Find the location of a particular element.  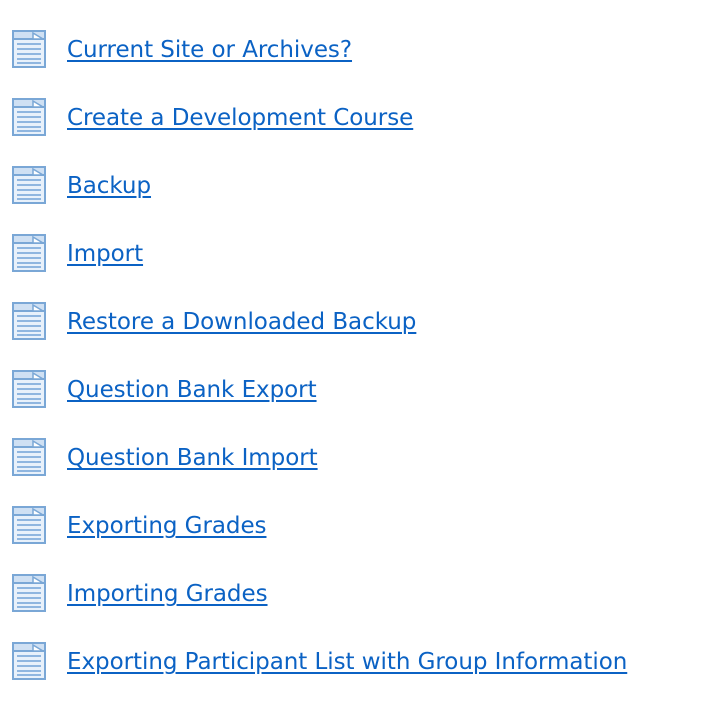

list-item-restore-downloaded-backup: Restore a Downloaded Backup is located at coordinates (359, 322).